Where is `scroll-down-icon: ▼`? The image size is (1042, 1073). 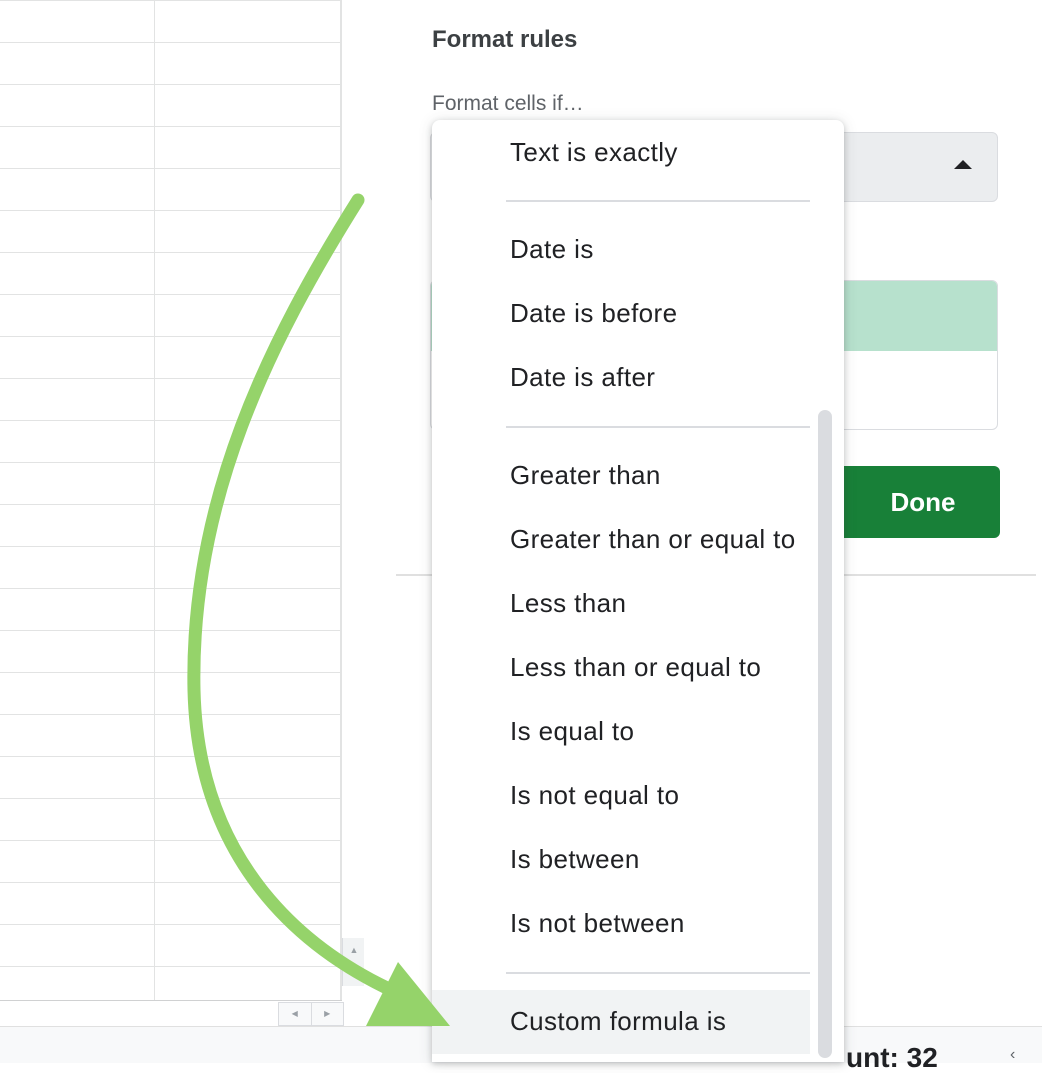 scroll-down-icon: ▼ is located at coordinates (353, 974).